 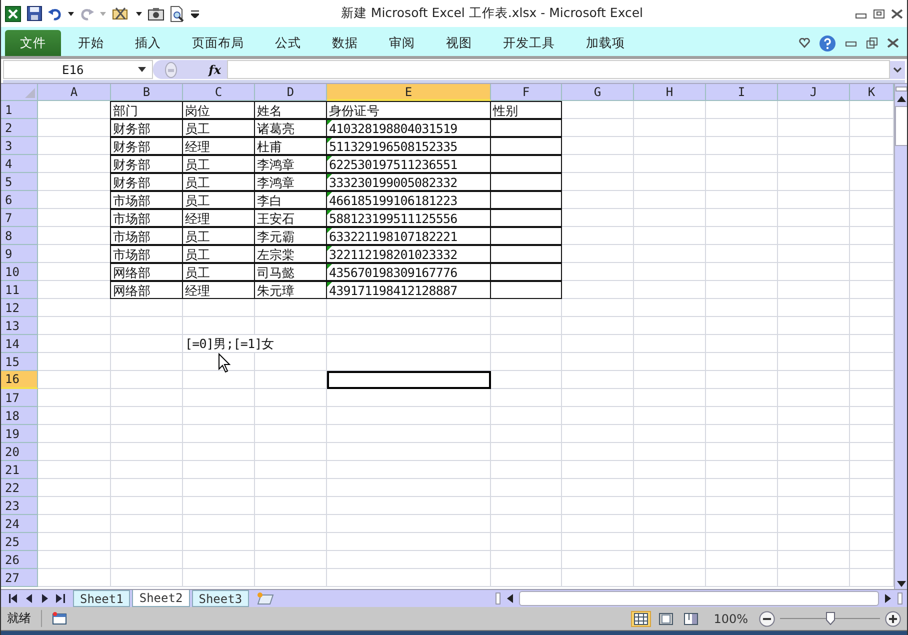 I want to click on zoom-level: 100%, so click(x=731, y=619).